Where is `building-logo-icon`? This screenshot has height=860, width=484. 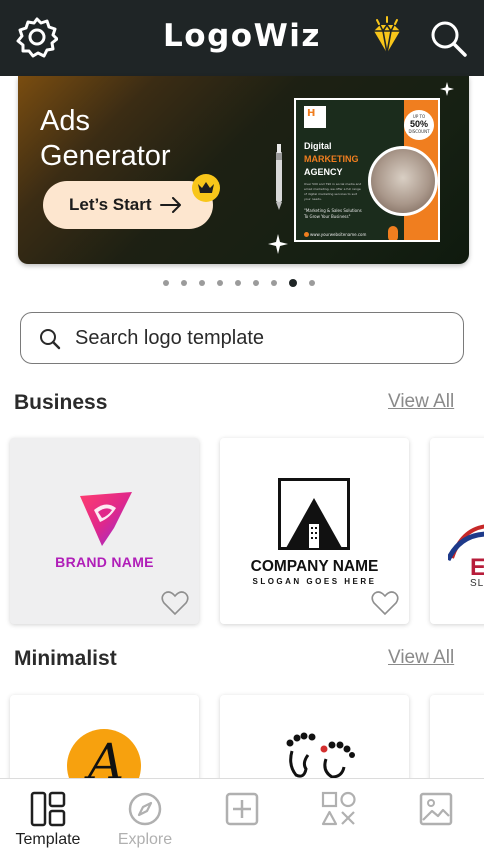
building-logo-icon is located at coordinates (314, 514).